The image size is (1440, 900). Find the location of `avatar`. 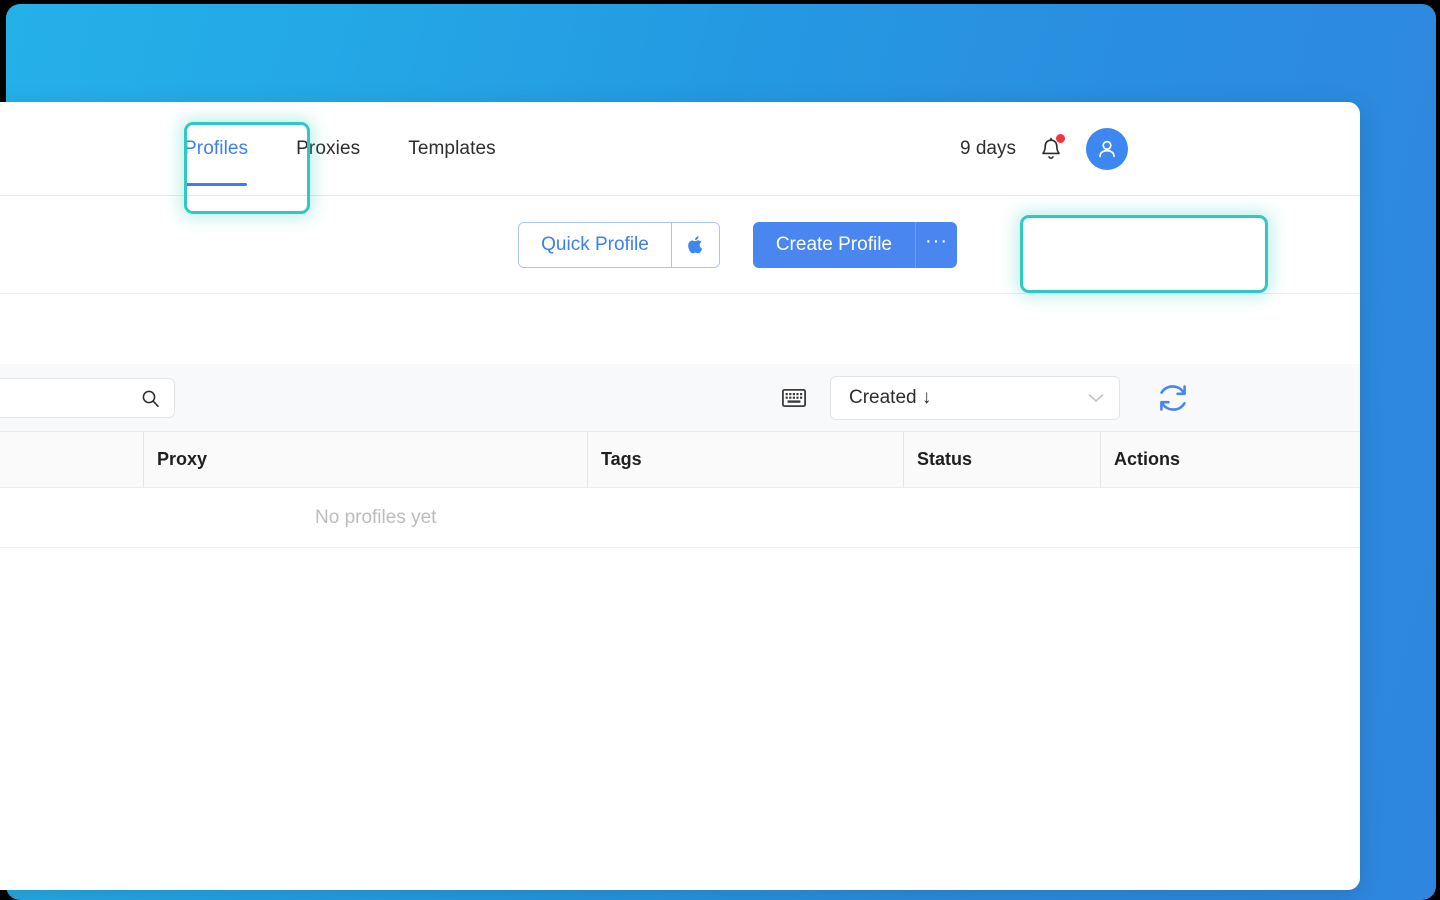

avatar is located at coordinates (1107, 149).